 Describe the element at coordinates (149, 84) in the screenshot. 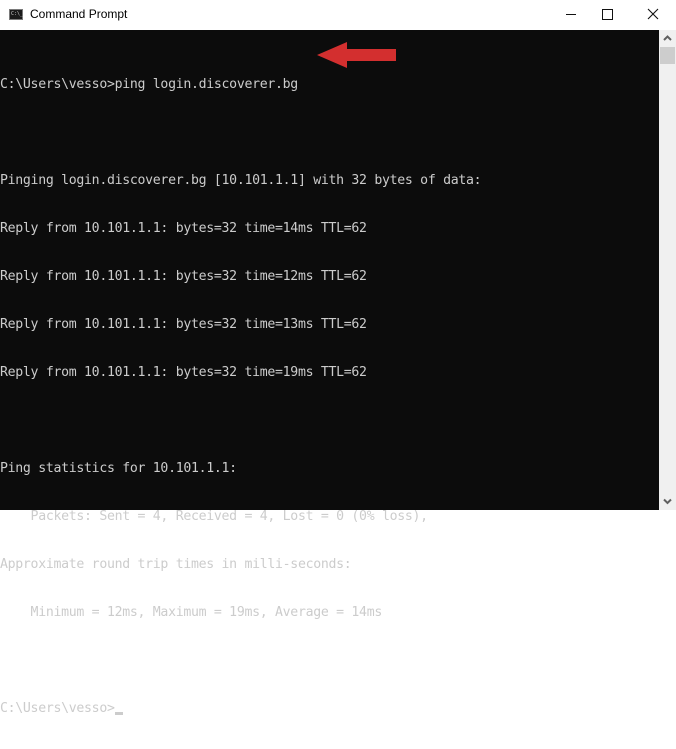

I see `console-line: C:\Users\vesso>ping login.discoverer.bg` at that location.